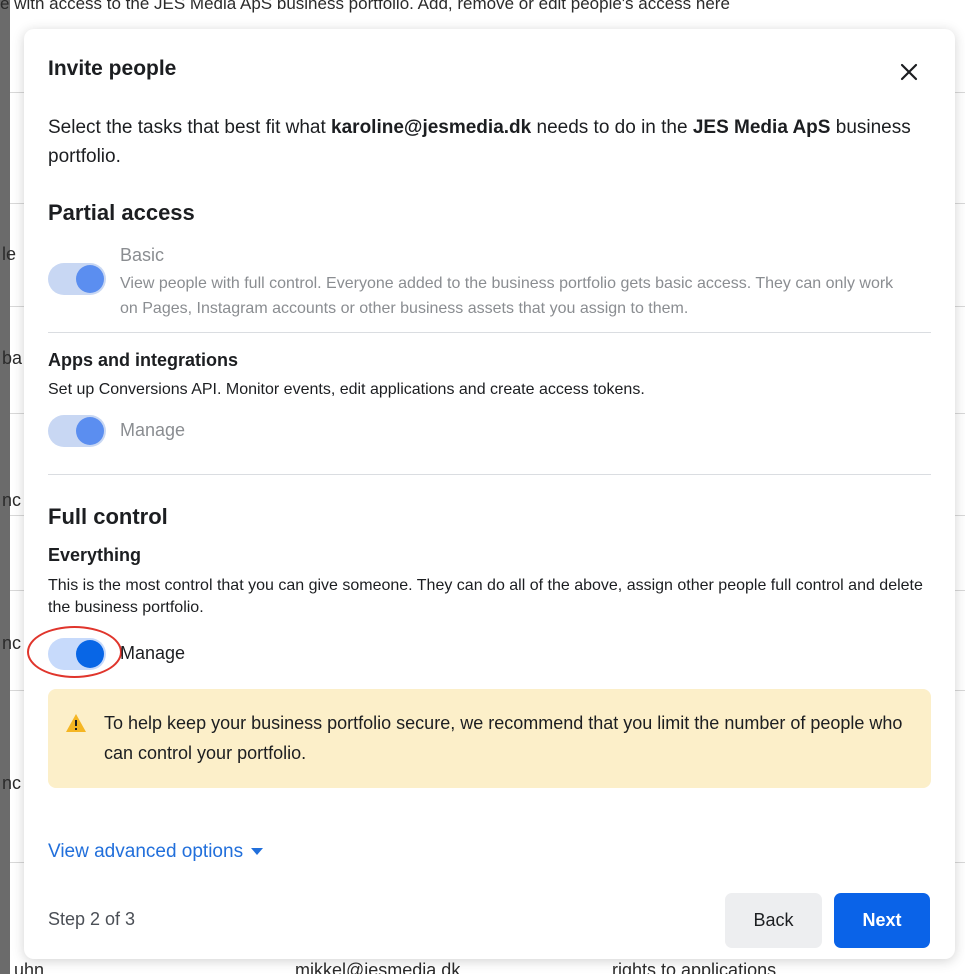 The width and height of the screenshot is (965, 974). Describe the element at coordinates (153, 430) in the screenshot. I see `apps-manage-label: Manage` at that location.